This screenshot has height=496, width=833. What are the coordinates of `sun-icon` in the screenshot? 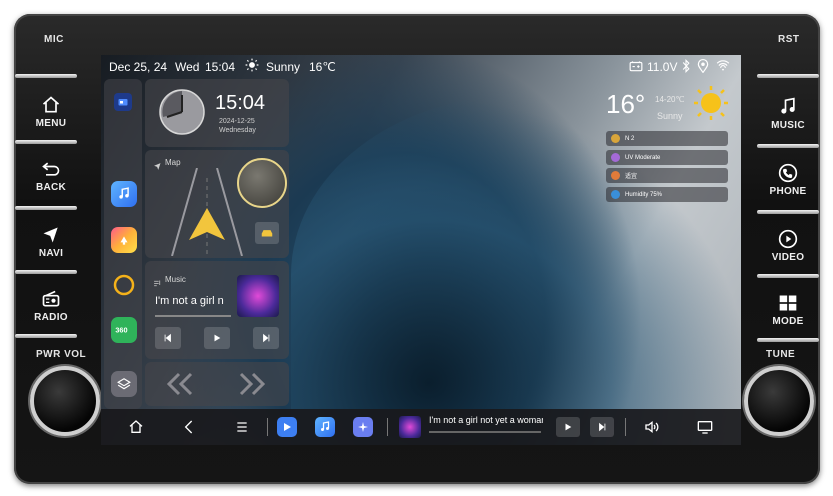 It's located at (711, 103).